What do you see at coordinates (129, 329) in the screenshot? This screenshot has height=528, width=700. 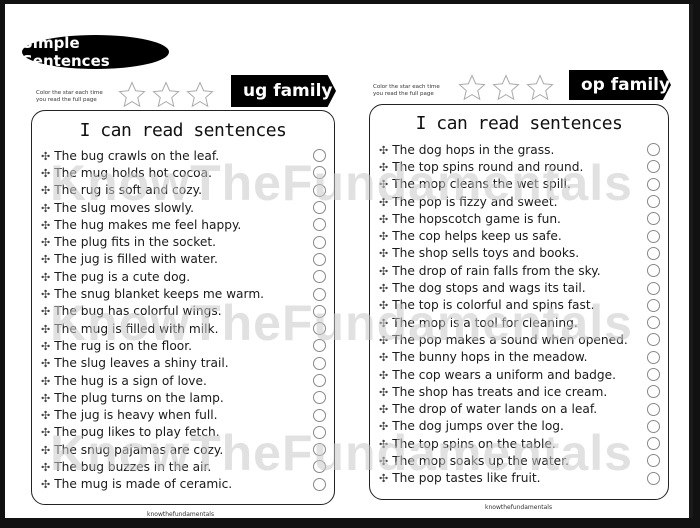 I see `sentence-item: ✣ The mug is filled with milk.` at bounding box center [129, 329].